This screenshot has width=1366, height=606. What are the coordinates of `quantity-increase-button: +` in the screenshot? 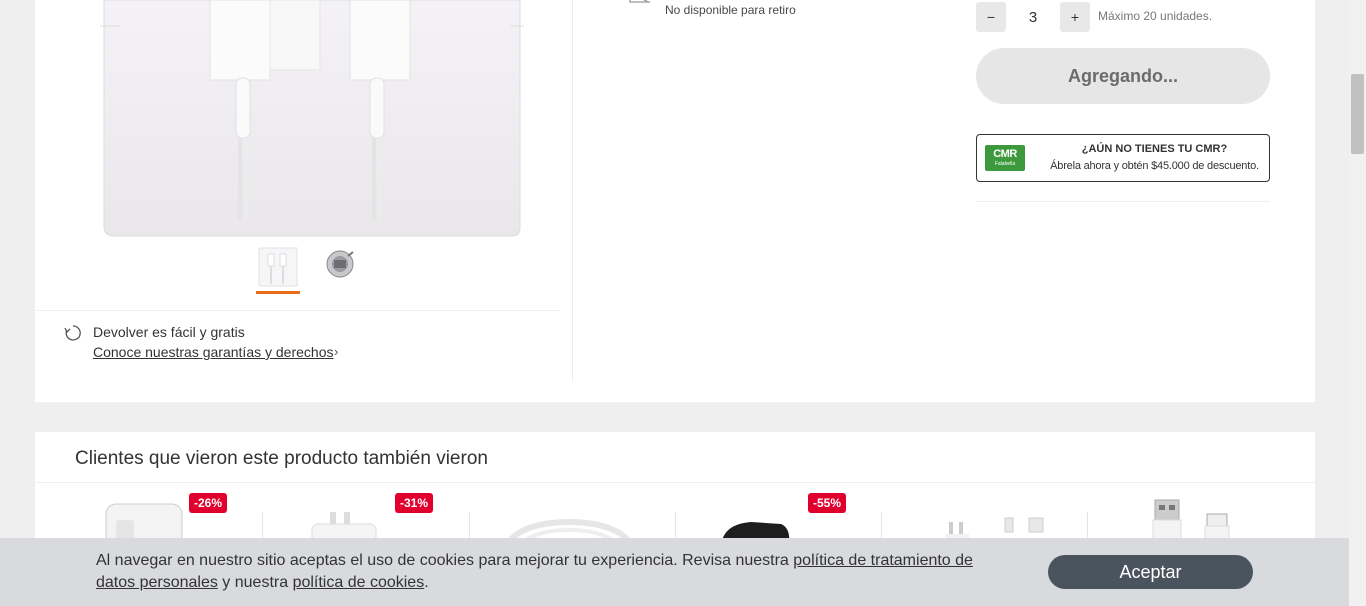 It's located at (1075, 17).